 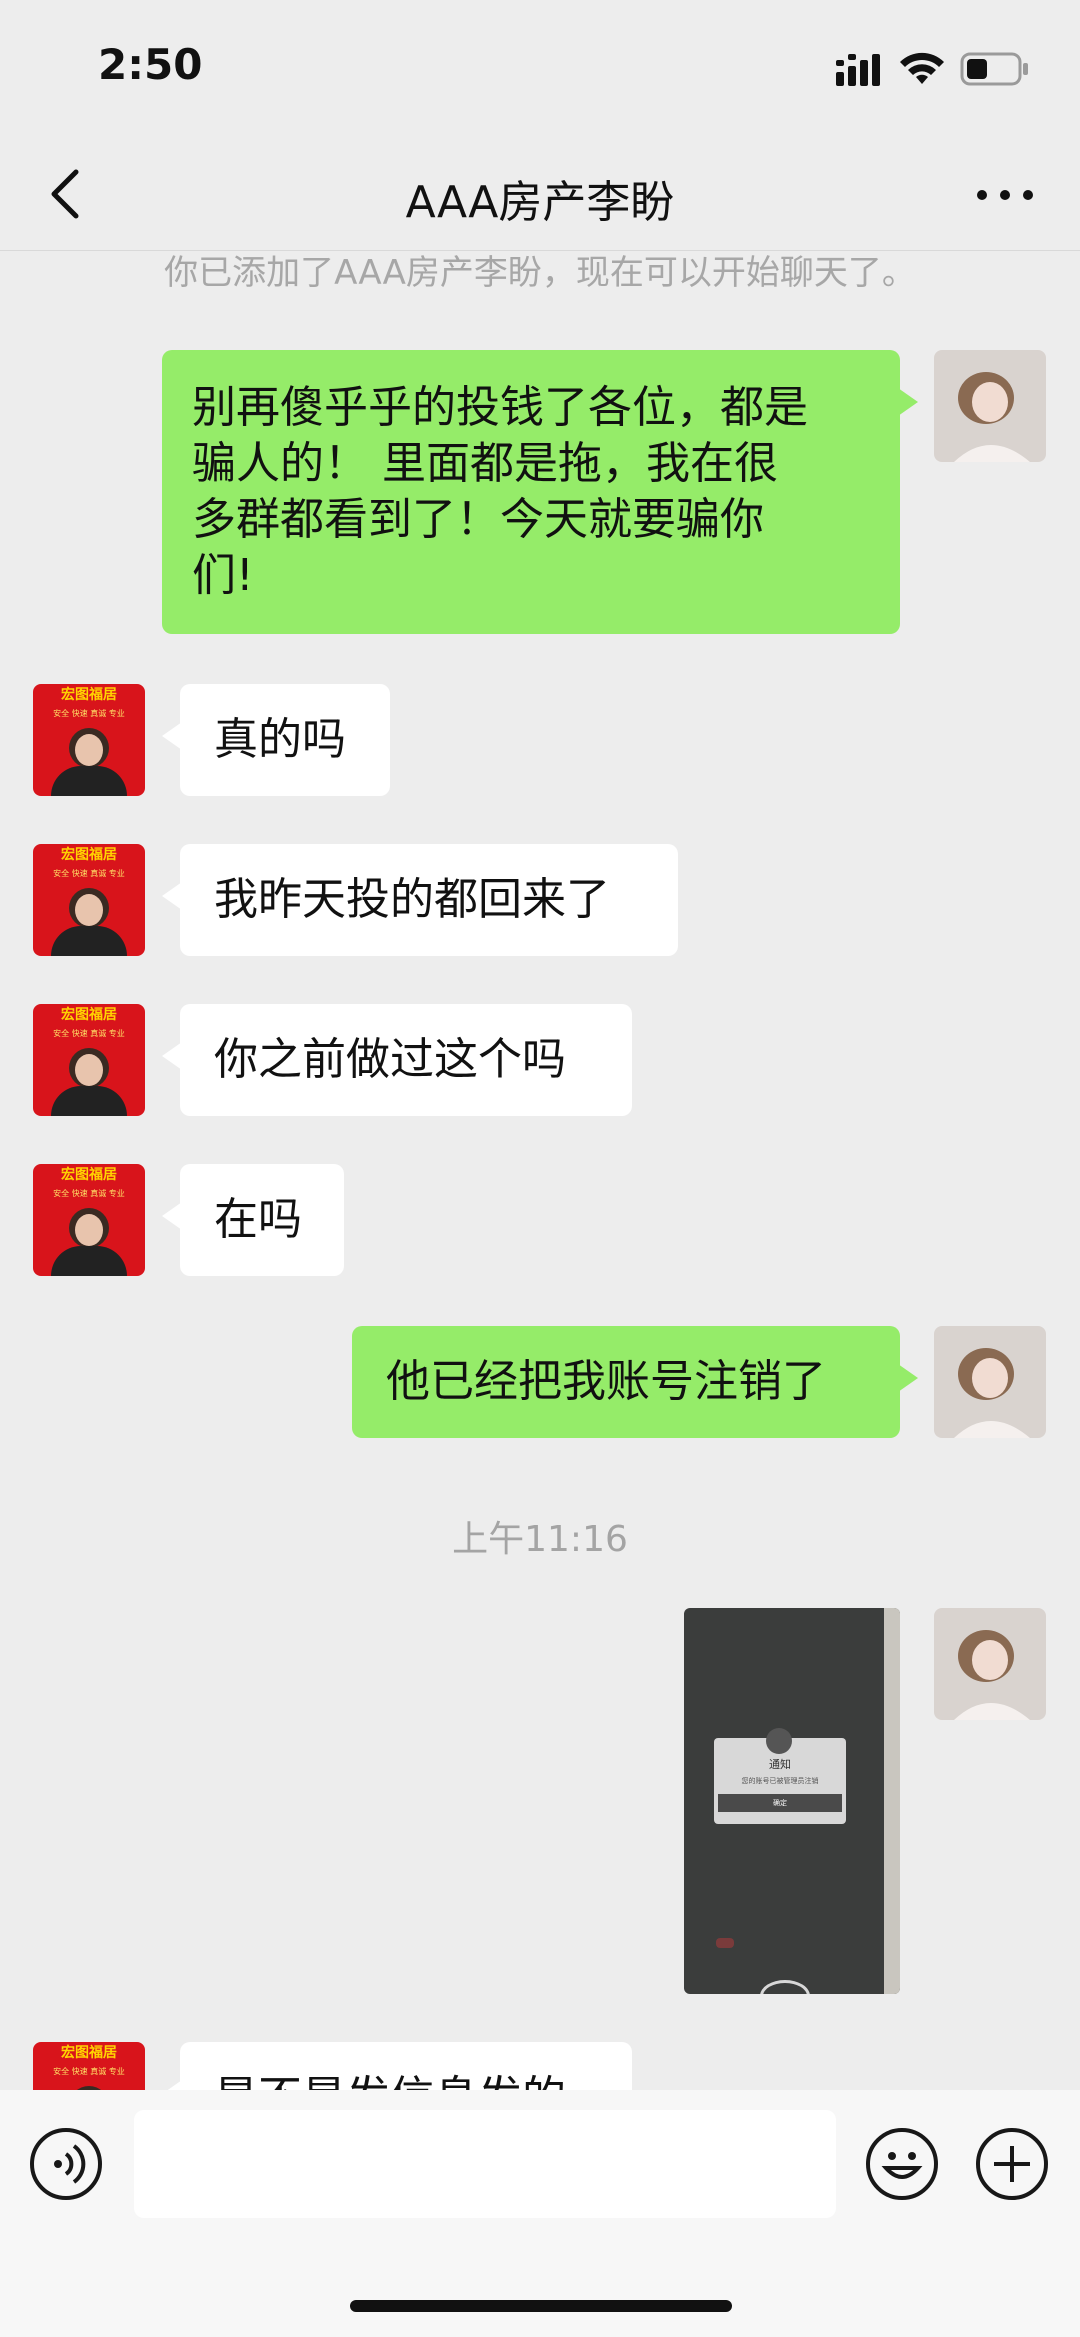 I want to click on message-bubble-received: 你之前做过这个吗, so click(x=397, y=1060).